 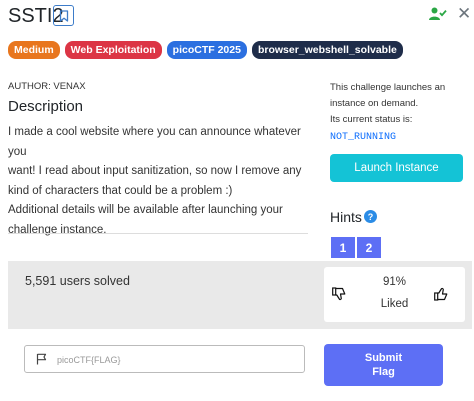 I want to click on description-heading: Description, so click(x=46, y=106).